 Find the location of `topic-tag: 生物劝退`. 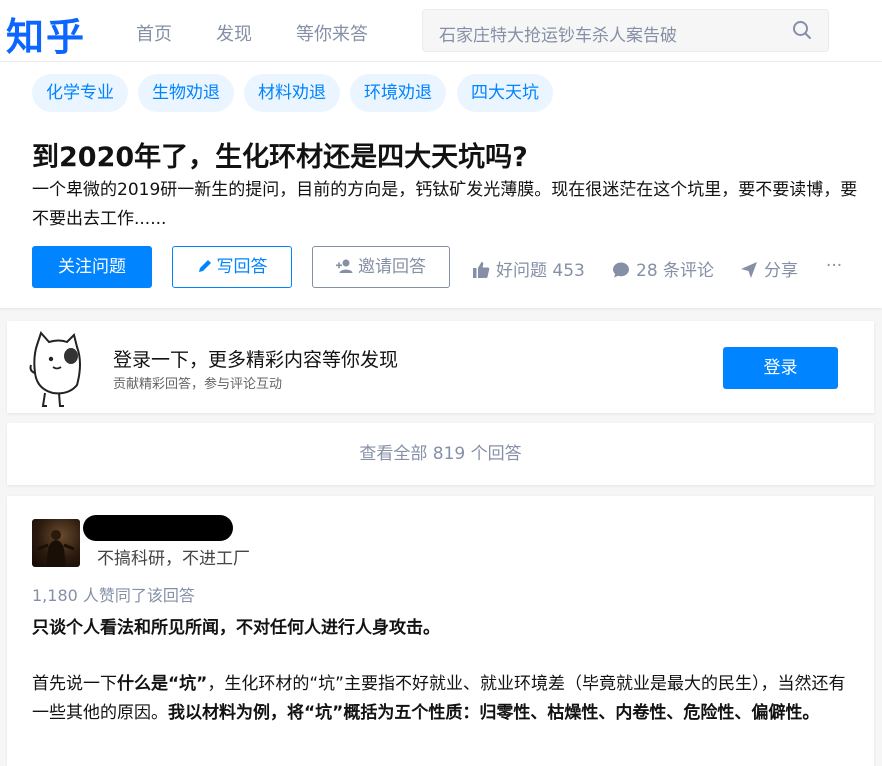

topic-tag: 生物劝退 is located at coordinates (186, 93).